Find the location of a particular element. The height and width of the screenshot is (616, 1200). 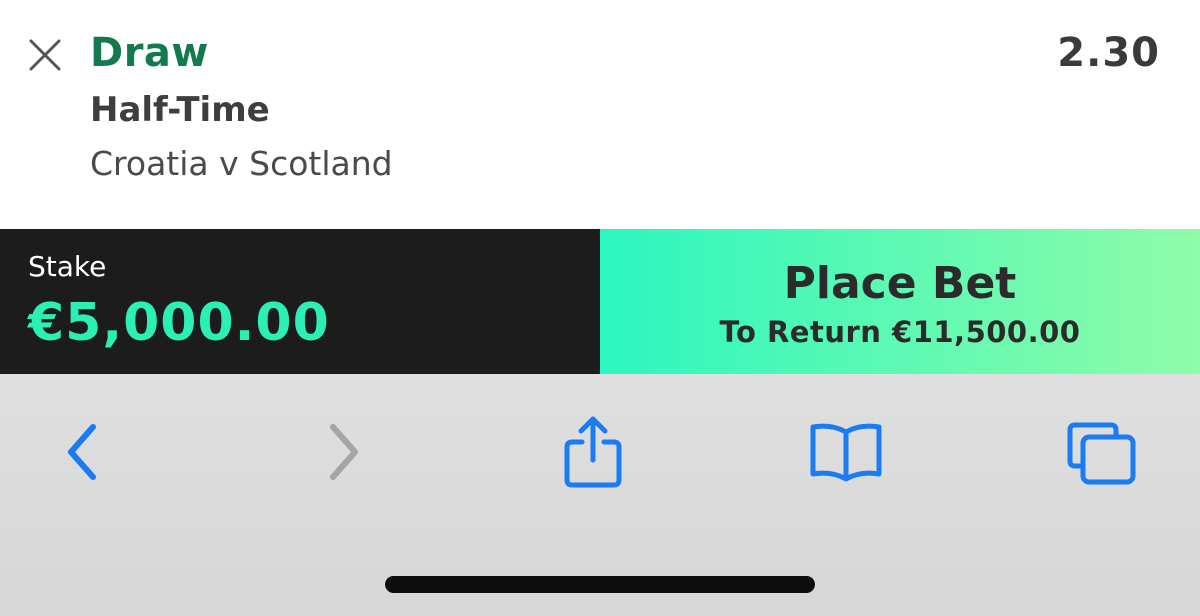

place-bet-button: Place Bet To Return €11,500.00 is located at coordinates (900, 301).